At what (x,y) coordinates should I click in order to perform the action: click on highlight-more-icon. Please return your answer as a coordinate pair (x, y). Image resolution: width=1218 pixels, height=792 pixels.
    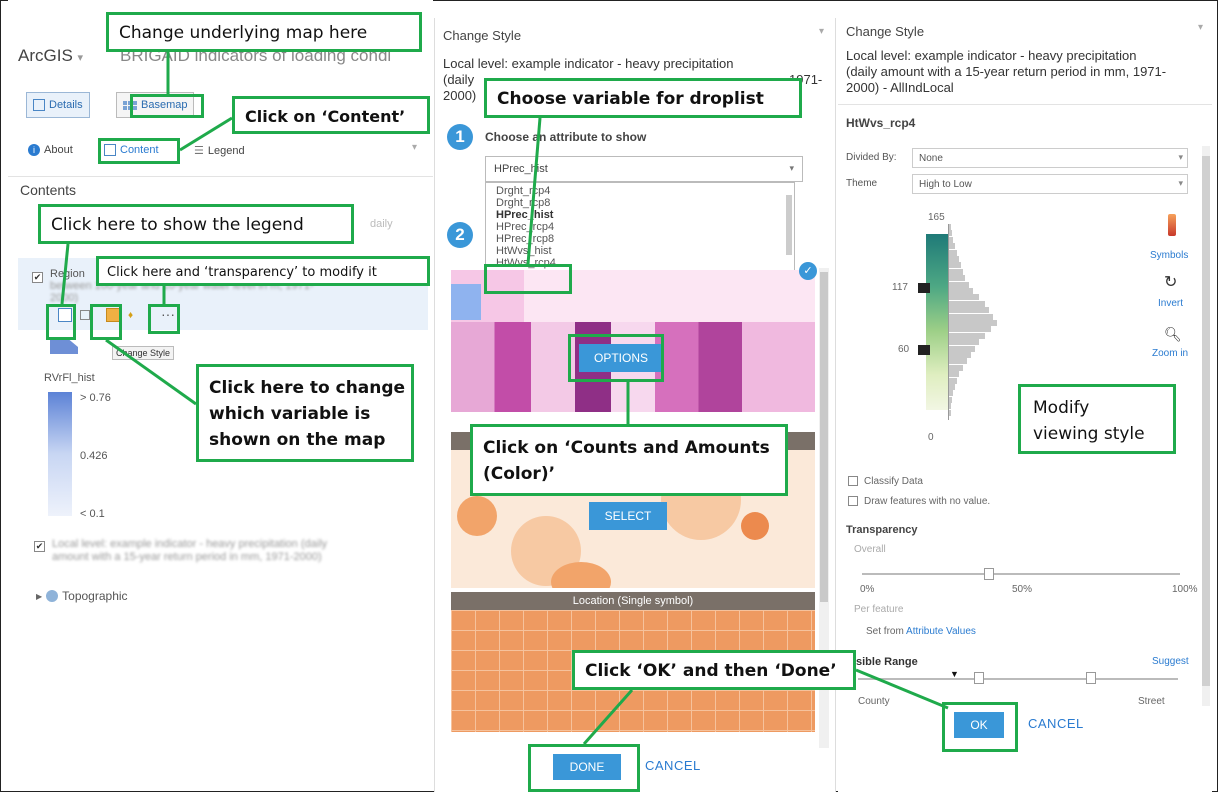
    Looking at the image, I should click on (164, 319).